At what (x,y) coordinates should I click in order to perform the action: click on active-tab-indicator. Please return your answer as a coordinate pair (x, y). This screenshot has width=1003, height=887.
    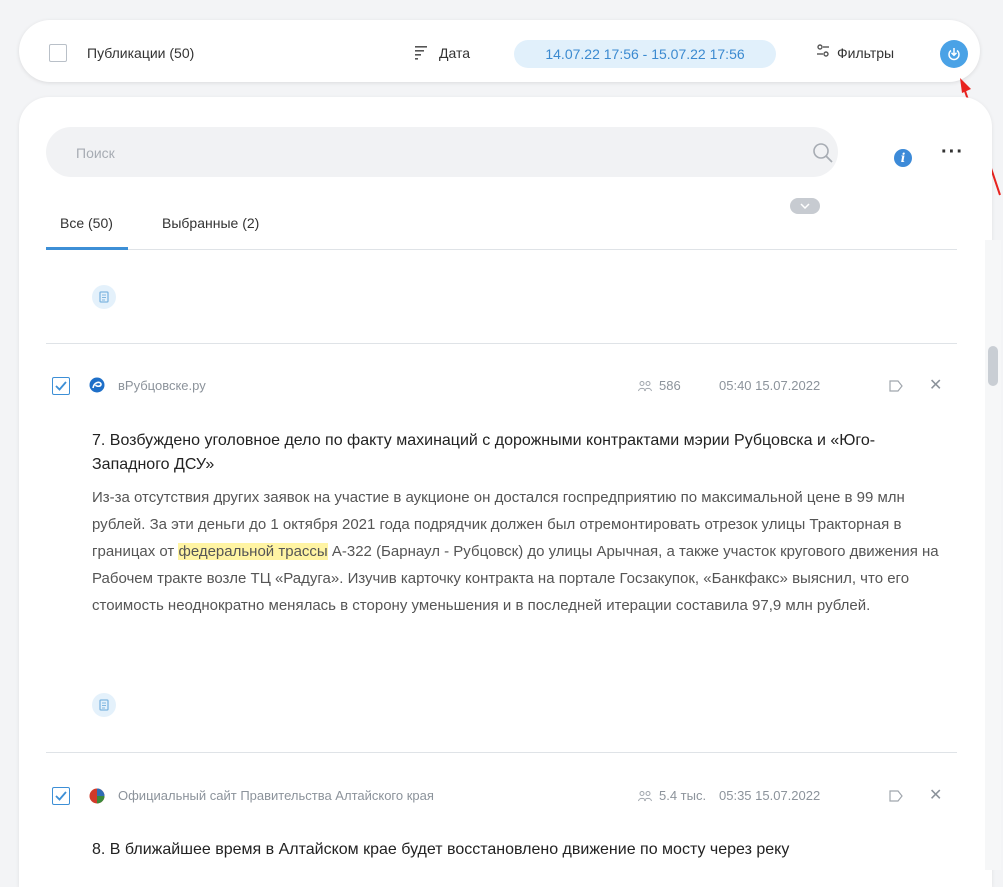
    Looking at the image, I should click on (87, 248).